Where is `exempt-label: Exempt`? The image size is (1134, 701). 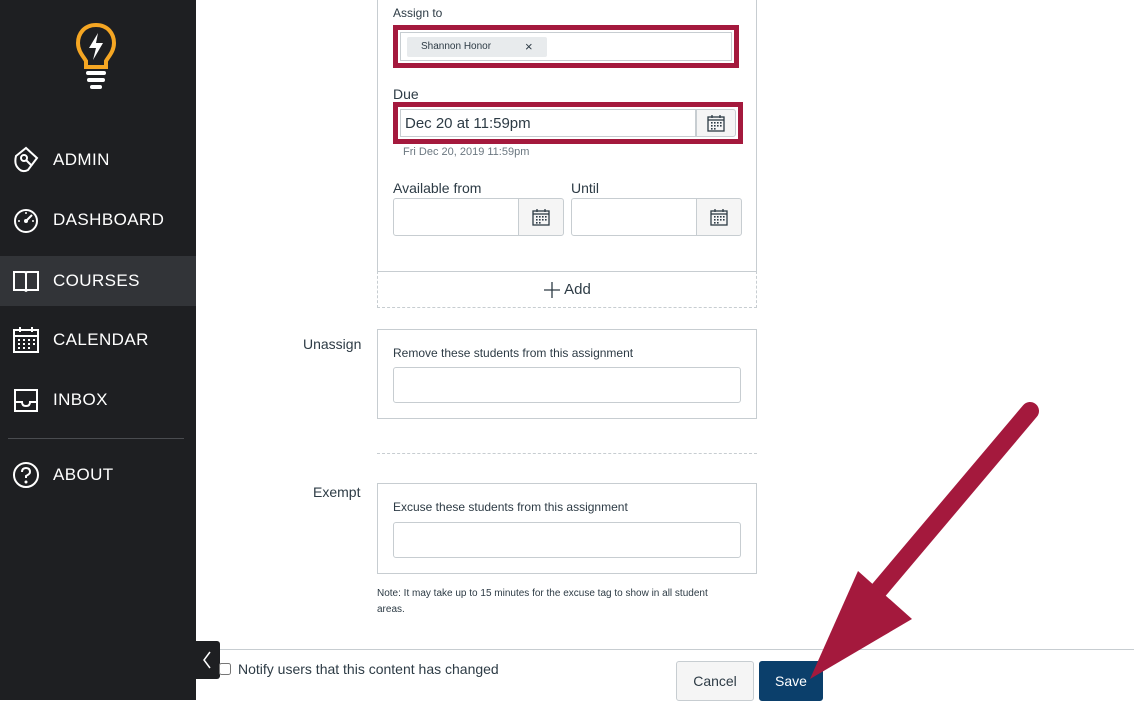 exempt-label: Exempt is located at coordinates (337, 492).